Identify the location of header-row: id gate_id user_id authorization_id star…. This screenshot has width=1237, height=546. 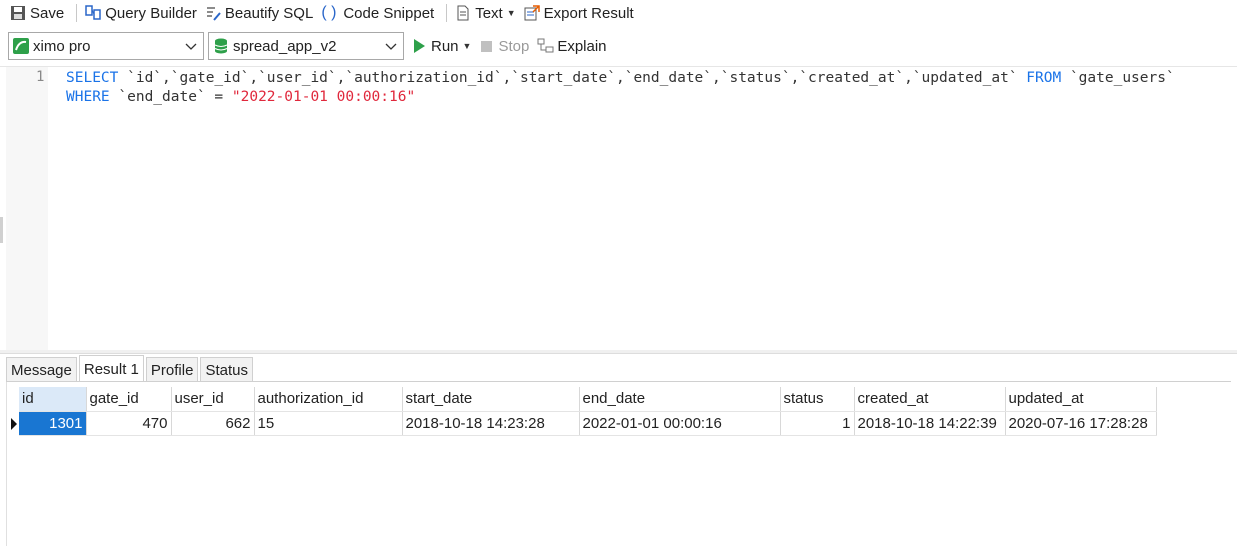
(588, 399).